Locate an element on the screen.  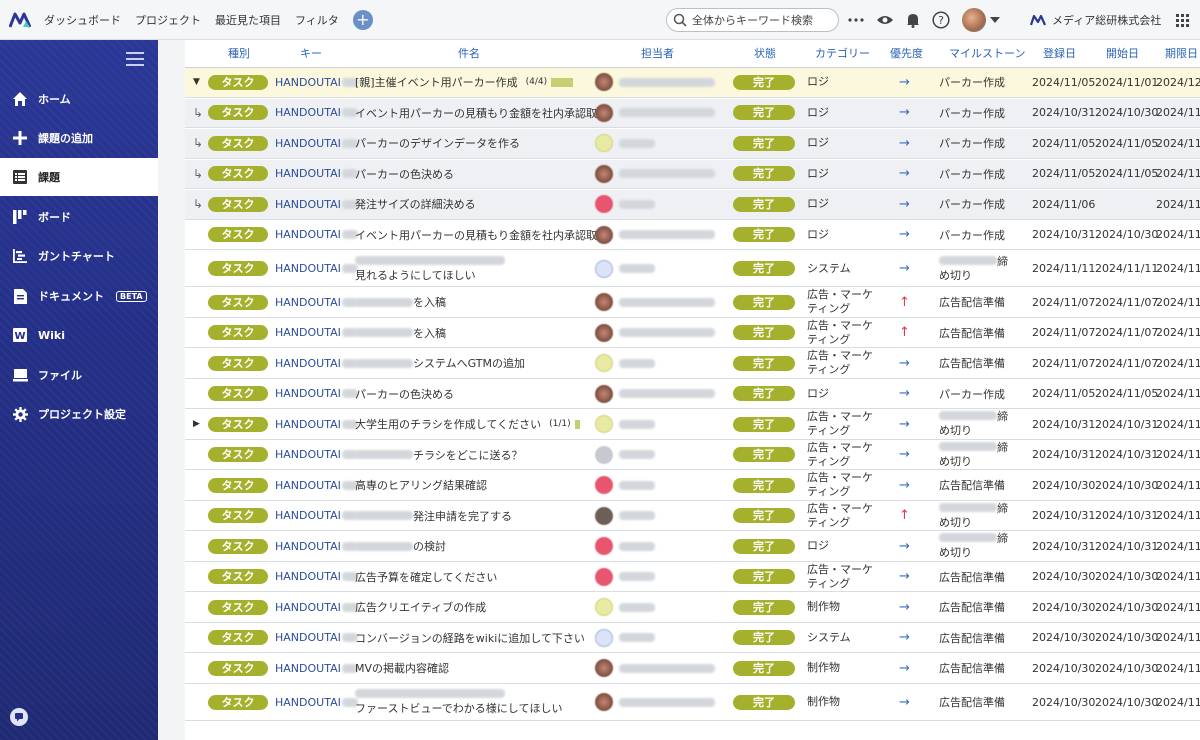
issue-summary: 高専のヒアリング結果確認 is located at coordinates (421, 485).